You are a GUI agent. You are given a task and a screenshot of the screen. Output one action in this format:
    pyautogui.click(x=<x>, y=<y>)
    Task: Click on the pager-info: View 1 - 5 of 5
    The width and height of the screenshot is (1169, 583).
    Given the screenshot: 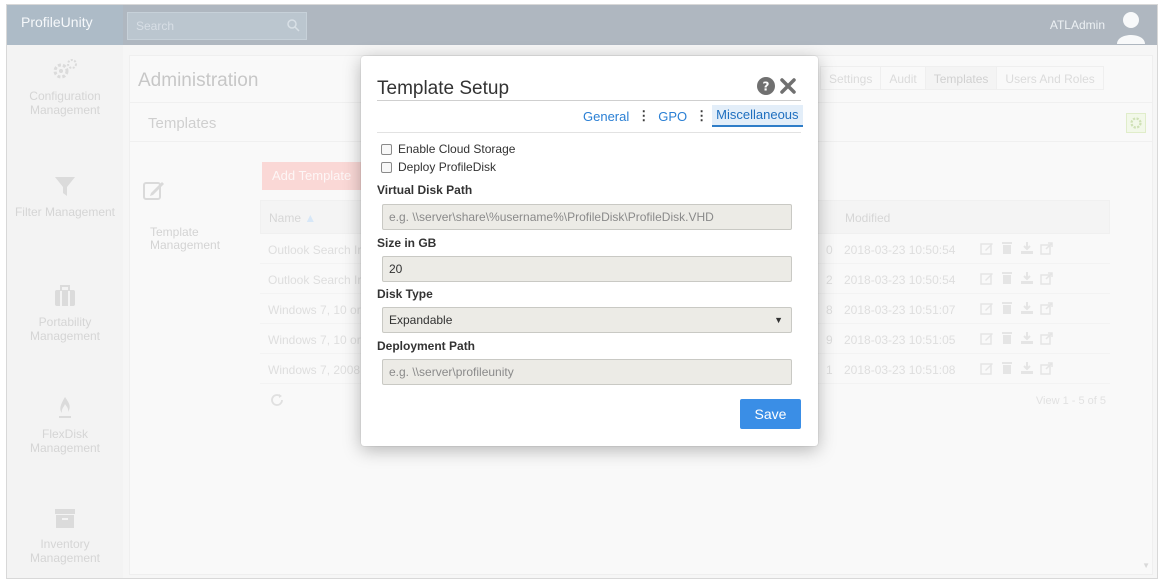 What is the action you would take?
    pyautogui.click(x=1070, y=401)
    